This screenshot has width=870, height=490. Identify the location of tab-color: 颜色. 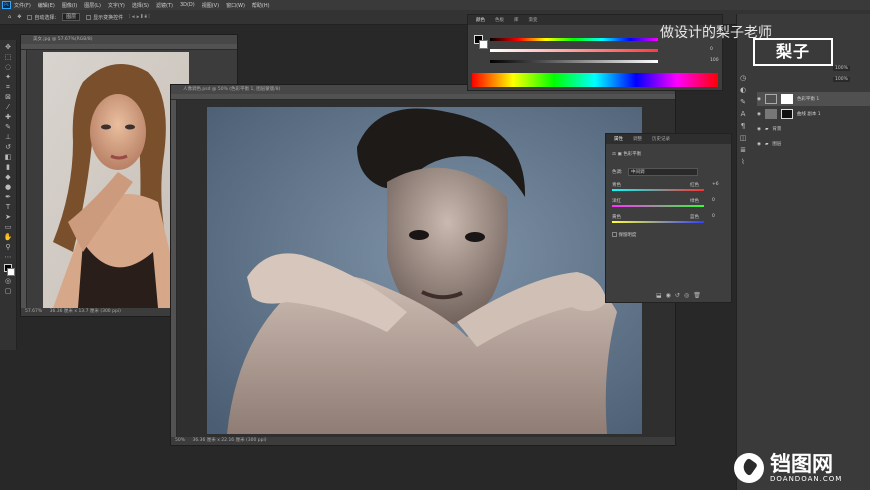
(480, 20).